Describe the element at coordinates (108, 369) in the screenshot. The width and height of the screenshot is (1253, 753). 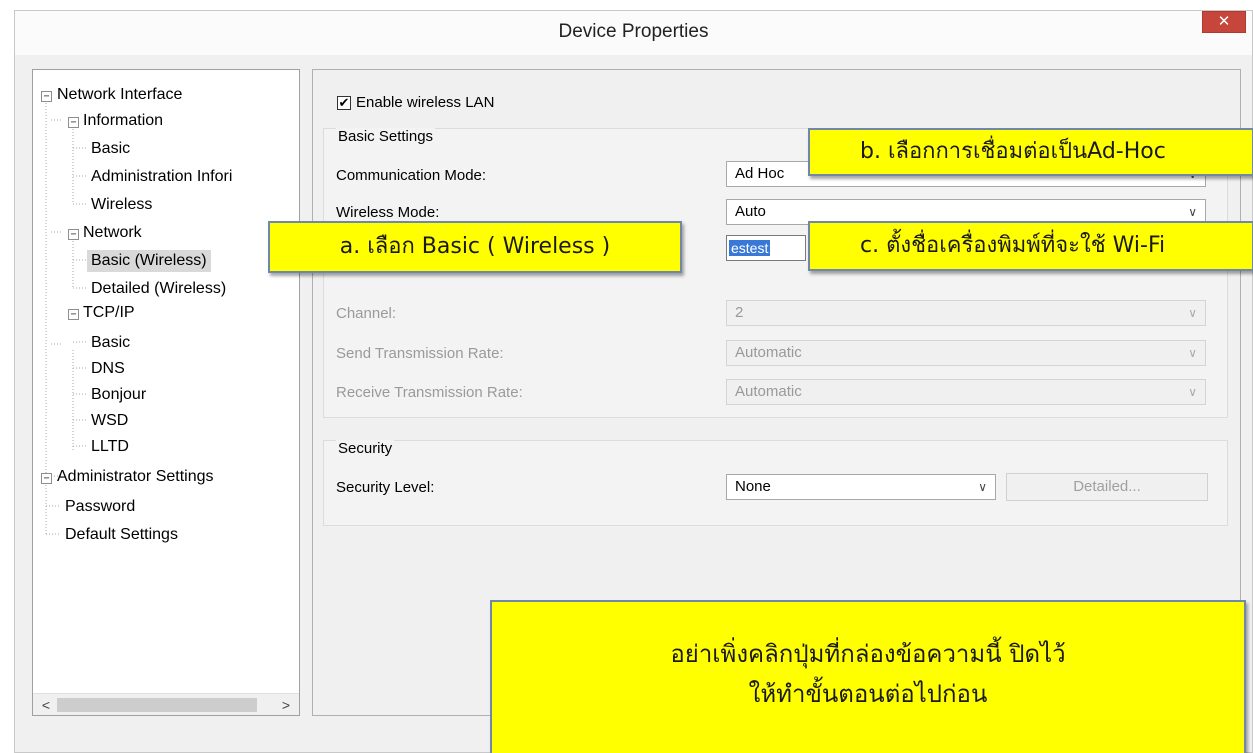
I see `tree-item-dns: DNS` at that location.